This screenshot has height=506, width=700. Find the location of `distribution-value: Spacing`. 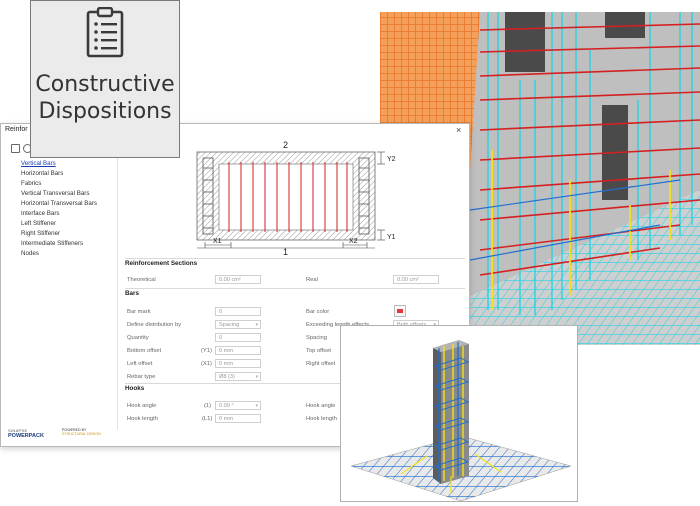

distribution-value: Spacing is located at coordinates (229, 325).